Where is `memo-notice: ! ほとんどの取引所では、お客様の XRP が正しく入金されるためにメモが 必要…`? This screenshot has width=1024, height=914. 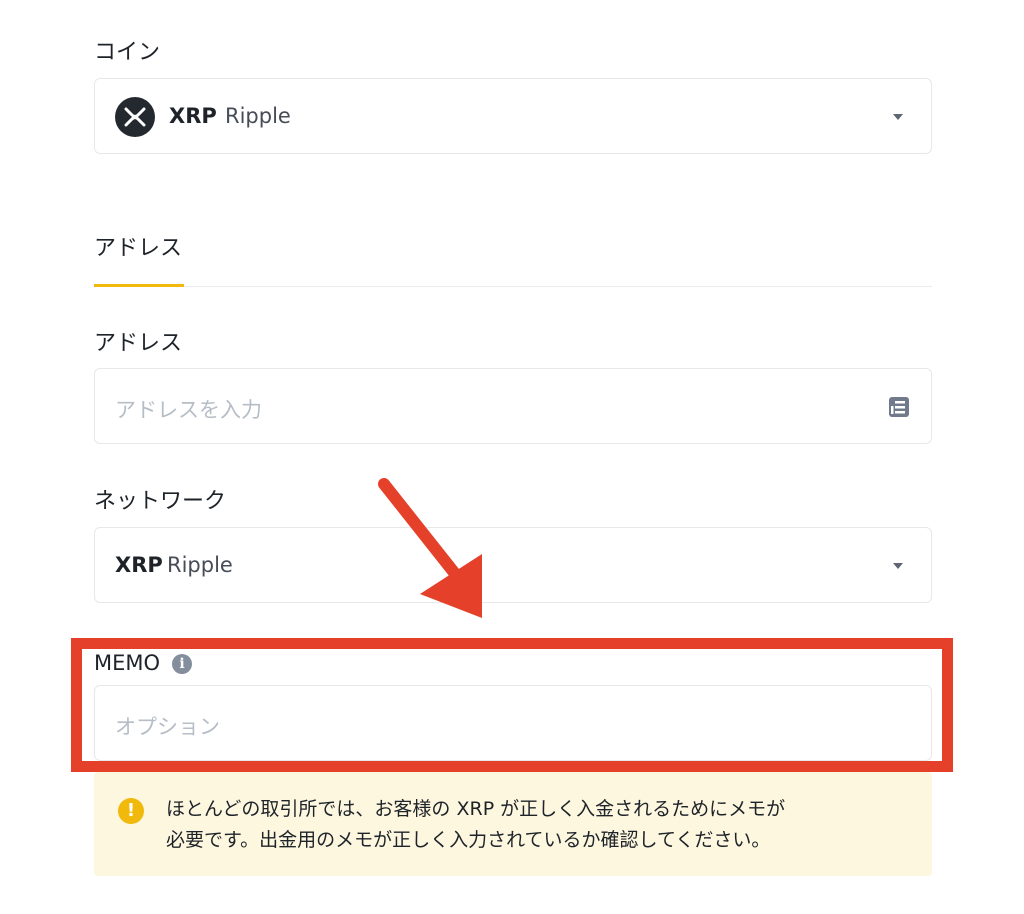
memo-notice: ! ほとんどの取引所では、お客様の XRP が正しく入金されるためにメモが 必要… is located at coordinates (513, 824).